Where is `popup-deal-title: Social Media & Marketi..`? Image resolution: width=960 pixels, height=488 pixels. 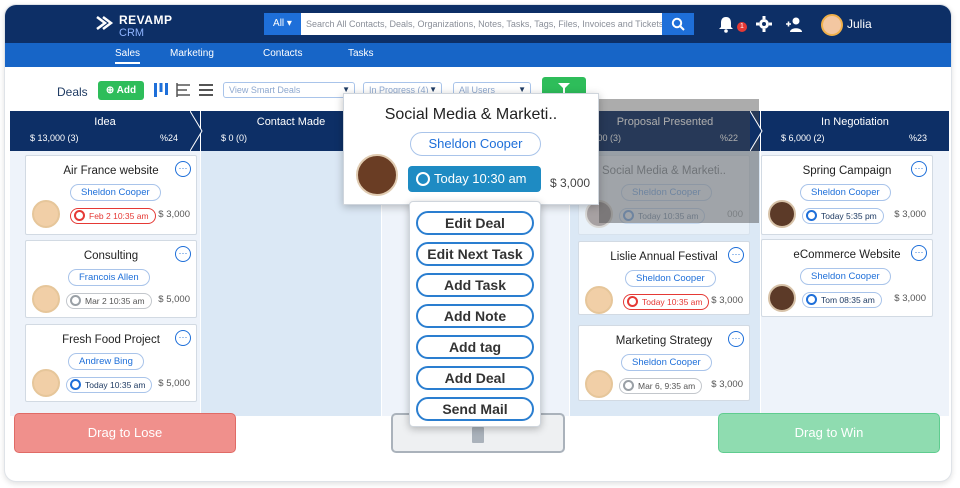
popup-deal-title: Social Media & Marketi.. is located at coordinates (471, 114).